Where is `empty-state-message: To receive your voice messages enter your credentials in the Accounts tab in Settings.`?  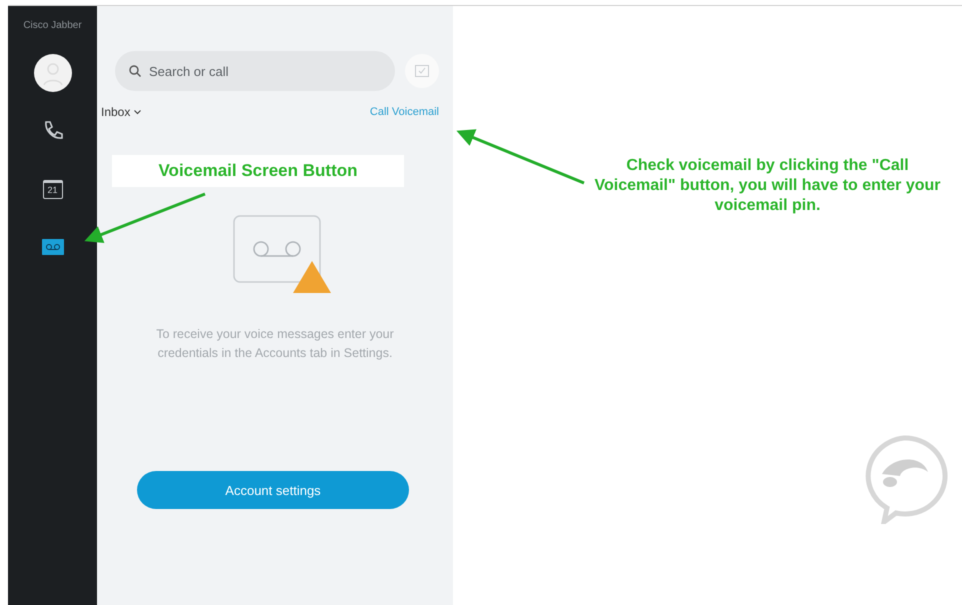 empty-state-message: To receive your voice messages enter your credentials in the Accounts tab in Settings. is located at coordinates (275, 344).